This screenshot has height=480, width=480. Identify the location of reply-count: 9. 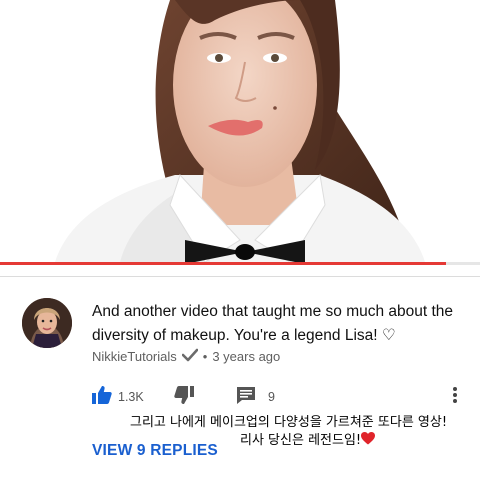
(271, 396).